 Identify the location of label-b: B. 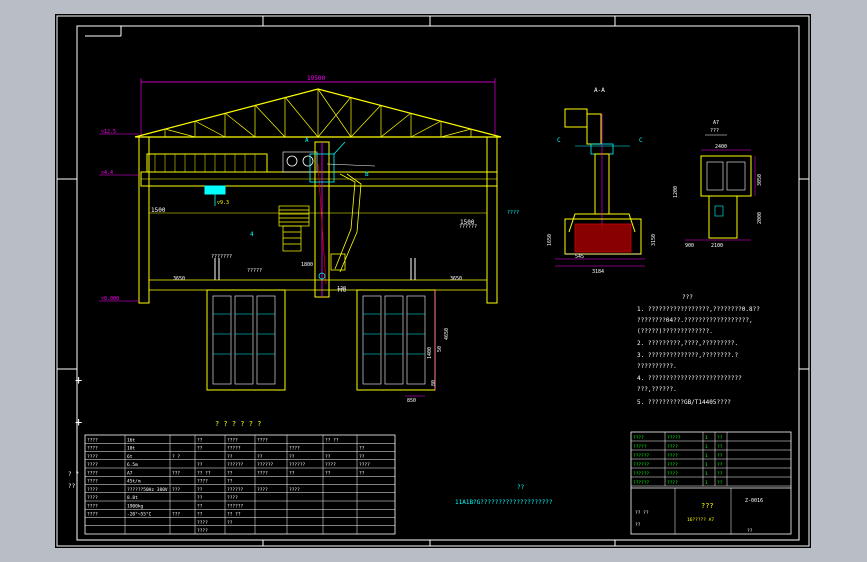
(367, 174).